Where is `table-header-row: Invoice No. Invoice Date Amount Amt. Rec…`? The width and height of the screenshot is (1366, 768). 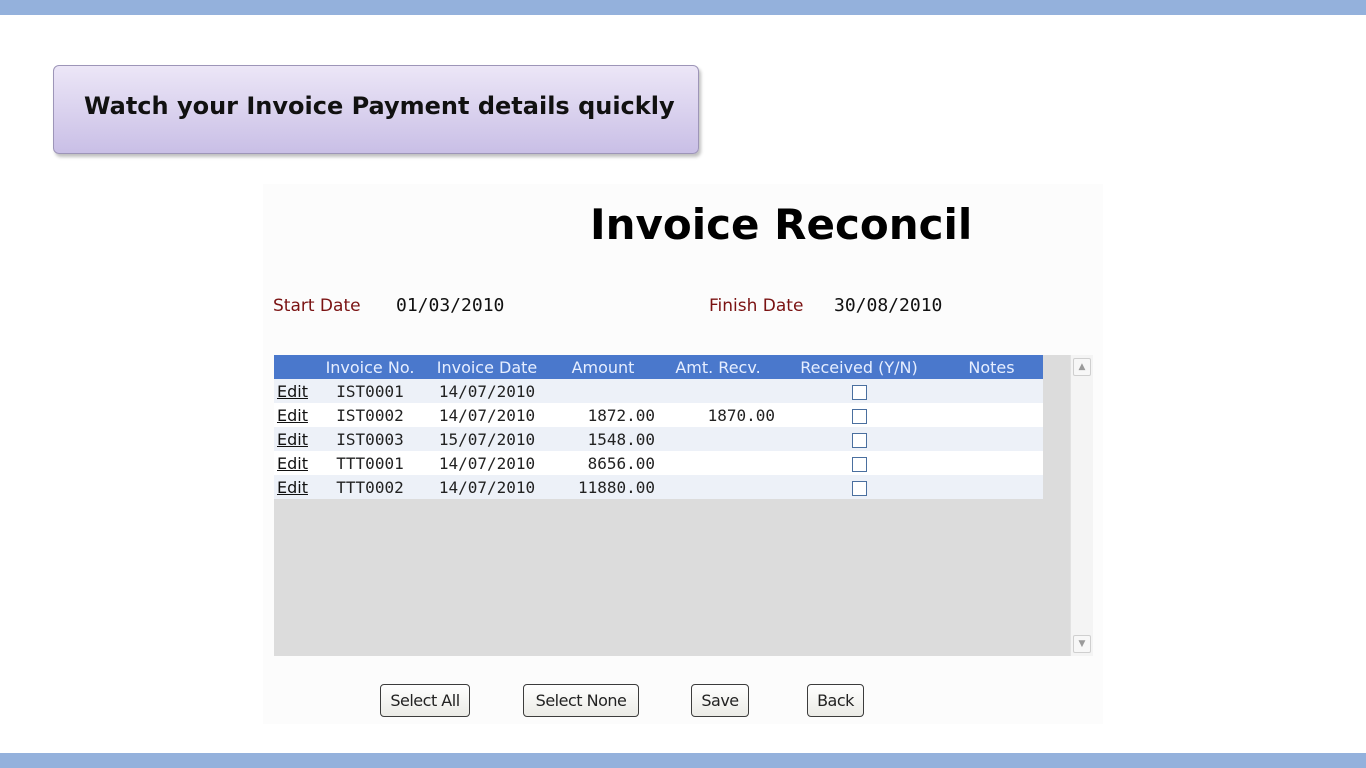 table-header-row: Invoice No. Invoice Date Amount Amt. Rec… is located at coordinates (658, 367).